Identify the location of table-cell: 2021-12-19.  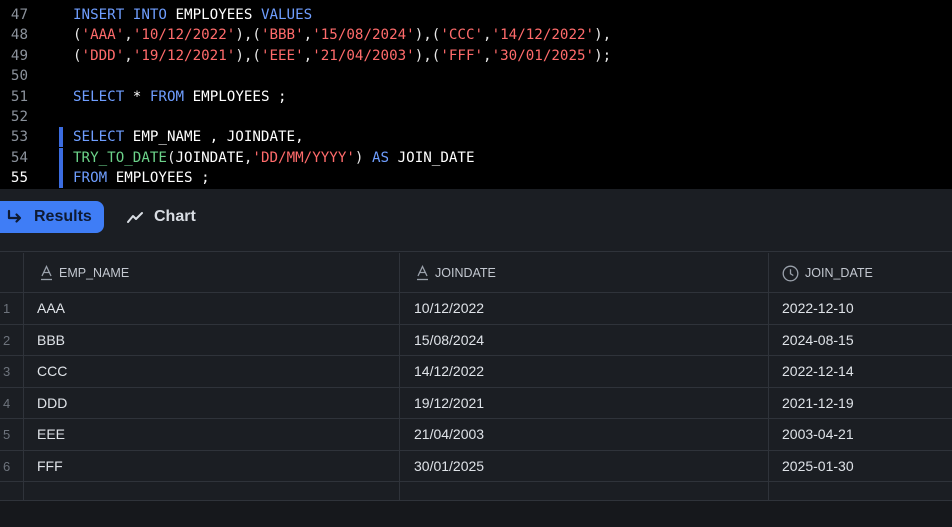
(818, 403).